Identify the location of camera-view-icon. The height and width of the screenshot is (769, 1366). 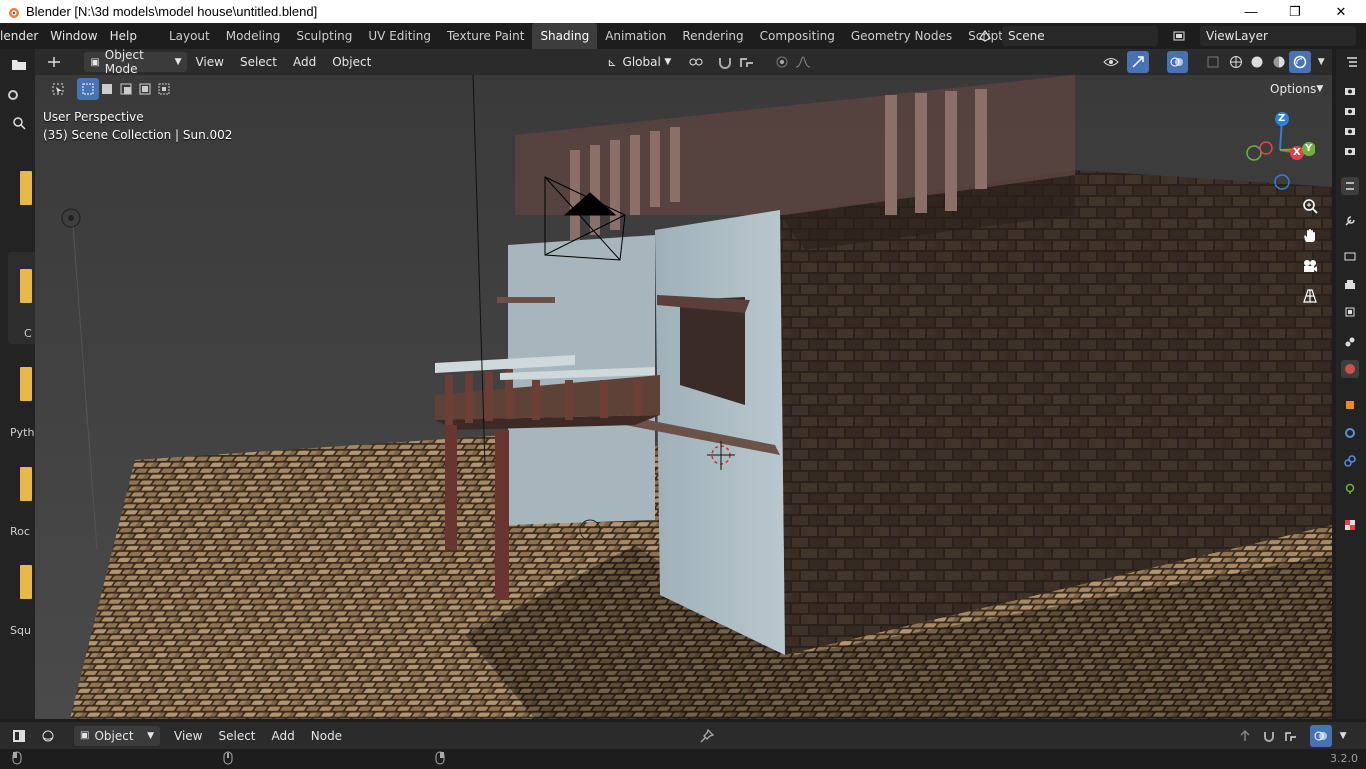
(1310, 266).